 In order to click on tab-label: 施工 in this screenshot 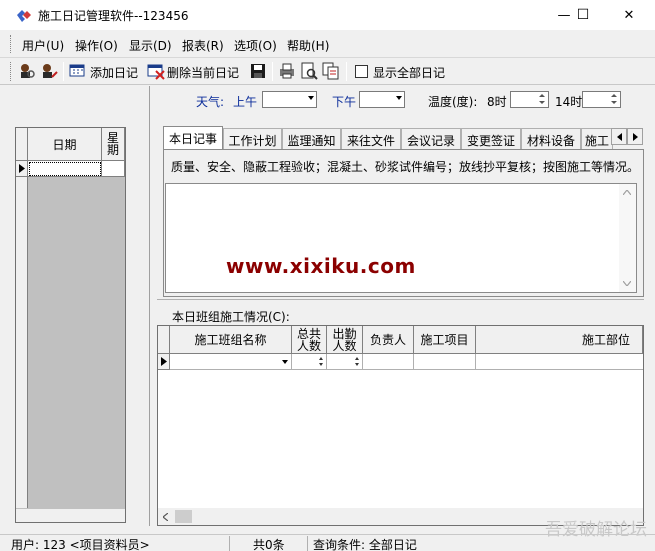, I will do `click(596, 141)`.